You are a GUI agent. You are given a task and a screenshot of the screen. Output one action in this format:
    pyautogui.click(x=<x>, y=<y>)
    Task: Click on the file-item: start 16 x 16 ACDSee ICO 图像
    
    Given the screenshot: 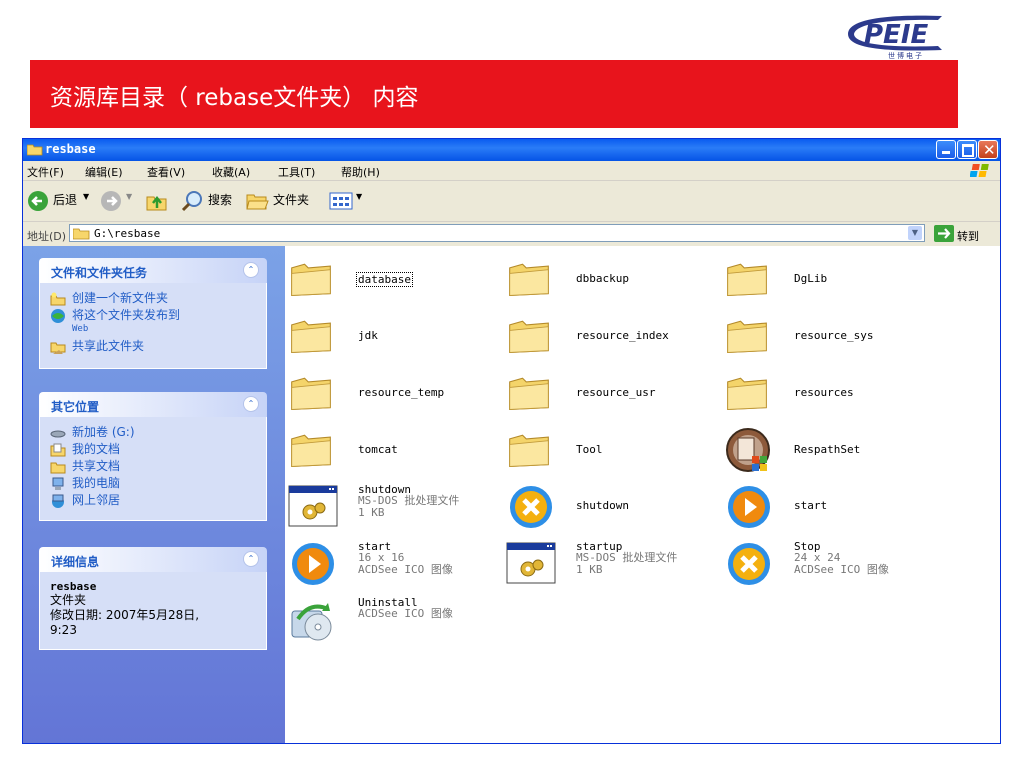 What is the action you would take?
    pyautogui.click(x=393, y=566)
    